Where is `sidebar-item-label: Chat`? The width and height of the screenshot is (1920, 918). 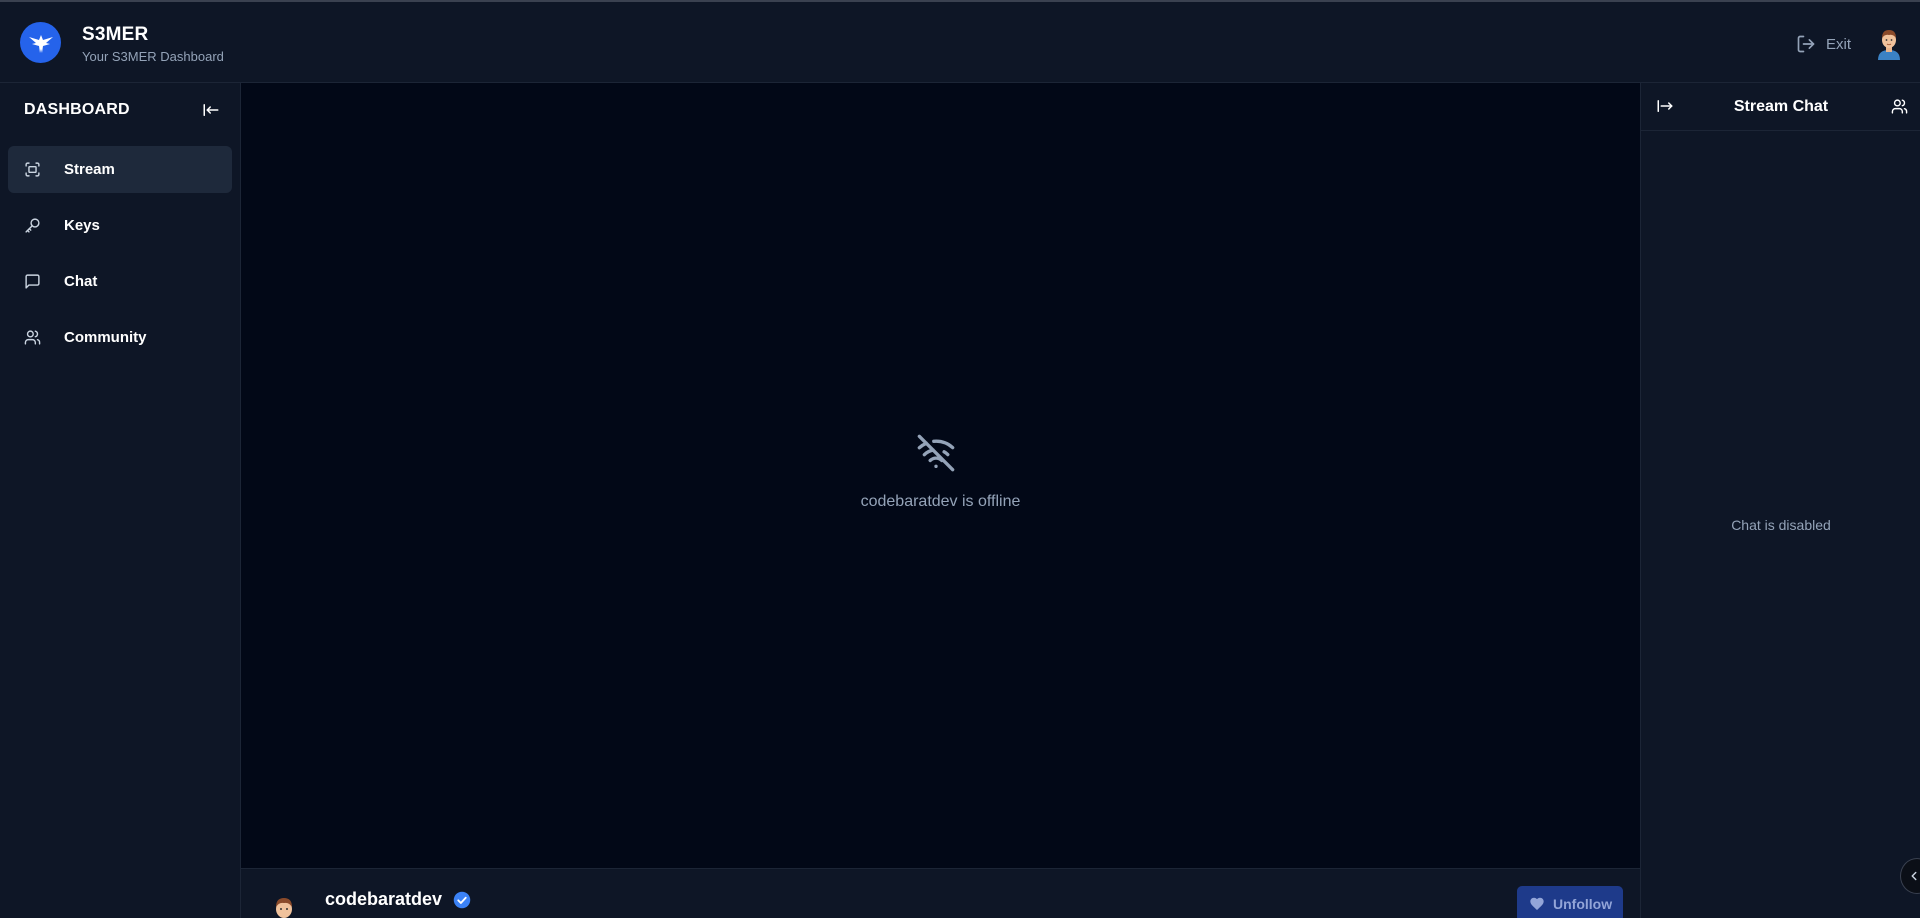
sidebar-item-label: Chat is located at coordinates (81, 281).